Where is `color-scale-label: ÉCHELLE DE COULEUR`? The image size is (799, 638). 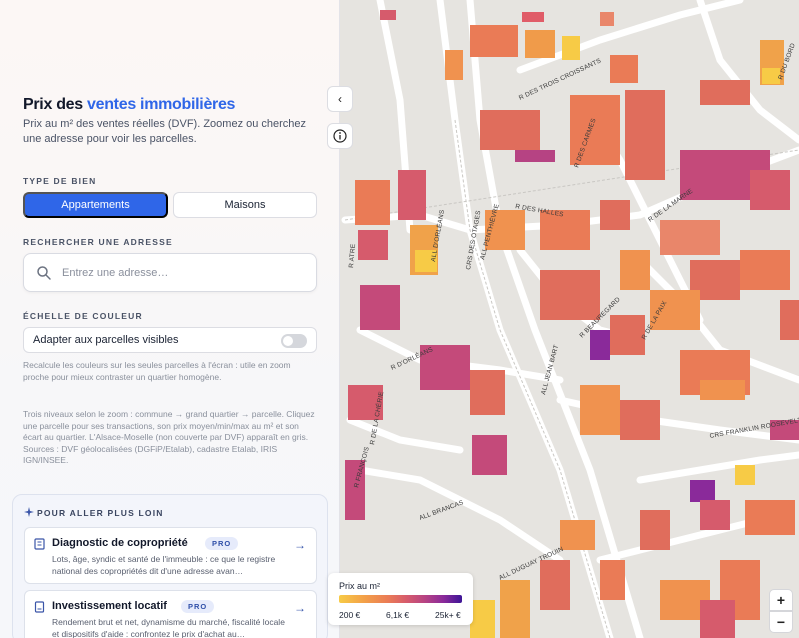 color-scale-label: ÉCHELLE DE COULEUR is located at coordinates (83, 316).